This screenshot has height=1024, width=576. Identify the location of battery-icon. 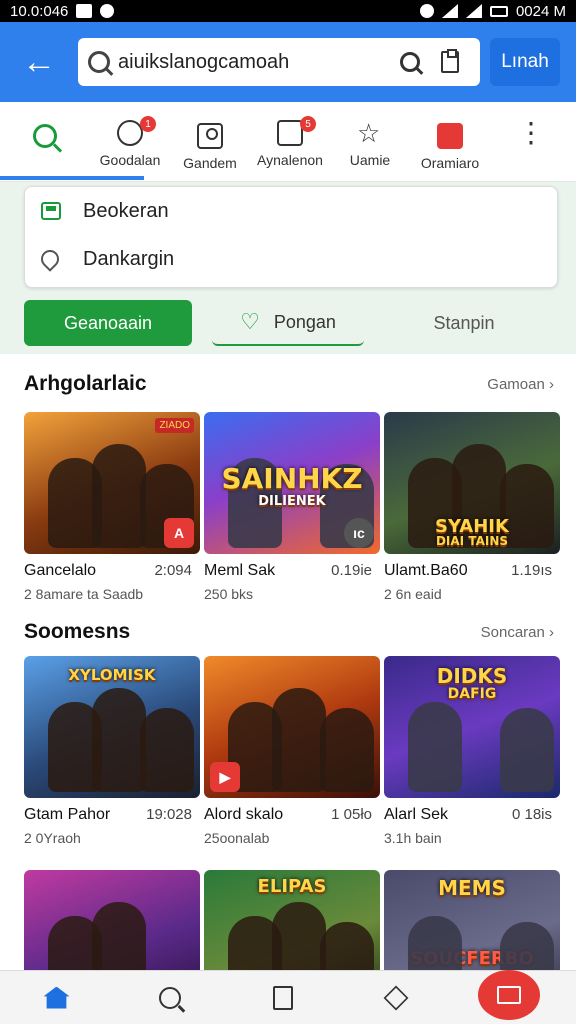
(498, 11).